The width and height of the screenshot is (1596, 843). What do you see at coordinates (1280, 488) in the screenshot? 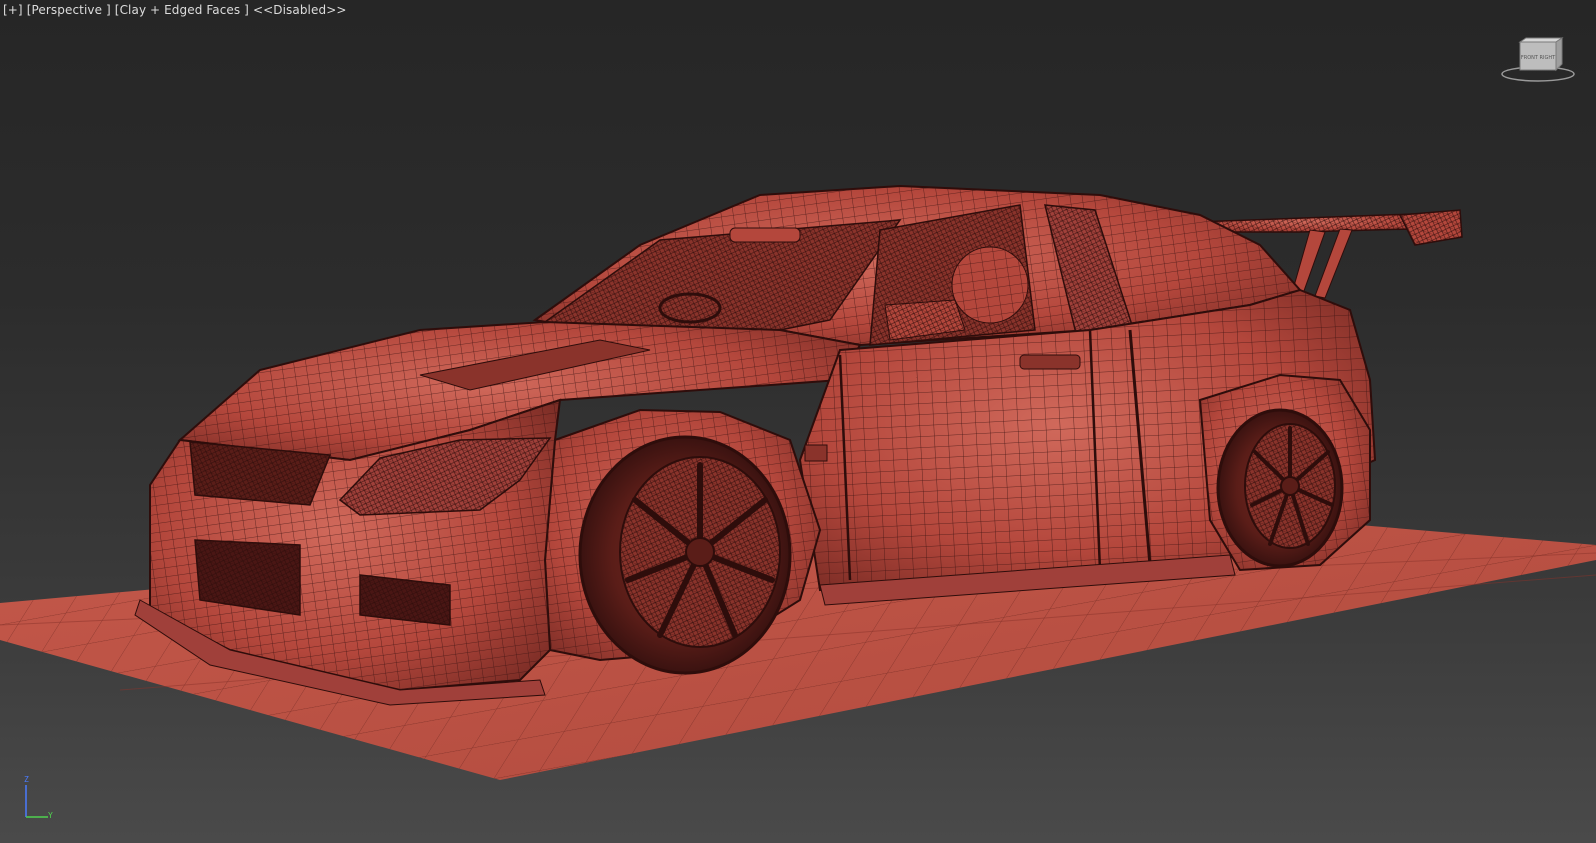
I see `rear-wheel` at bounding box center [1280, 488].